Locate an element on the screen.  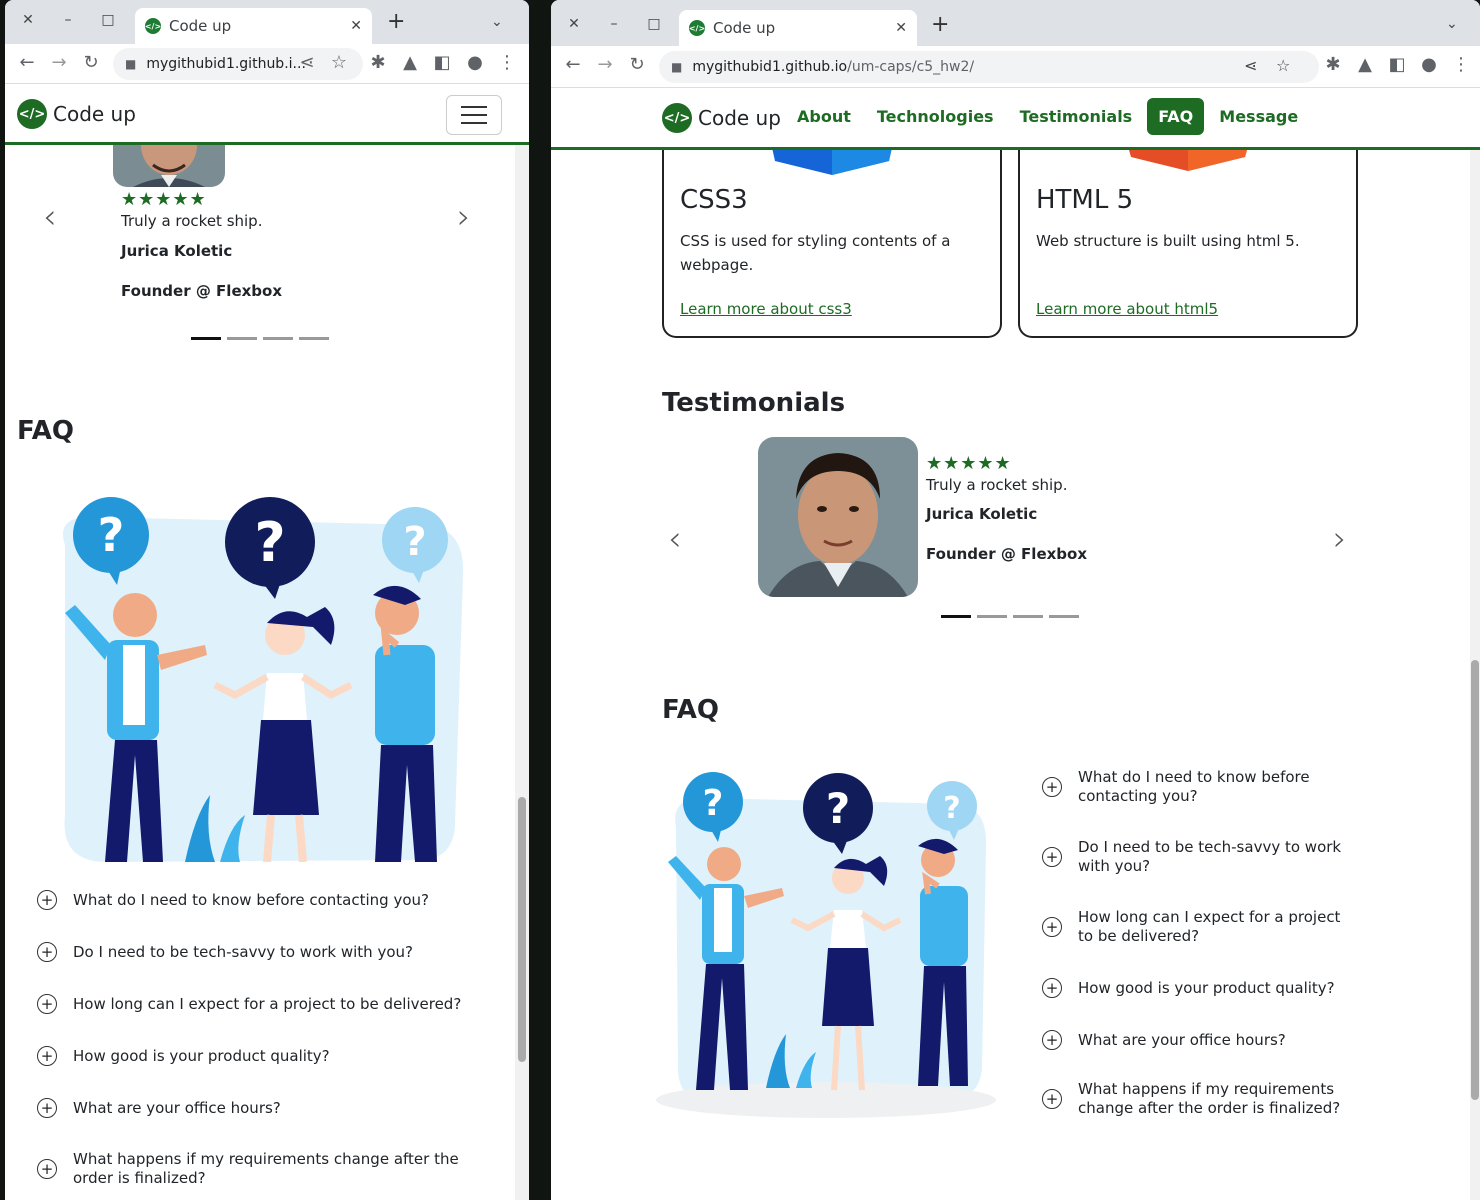
nav-message: Message is located at coordinates (1258, 116).